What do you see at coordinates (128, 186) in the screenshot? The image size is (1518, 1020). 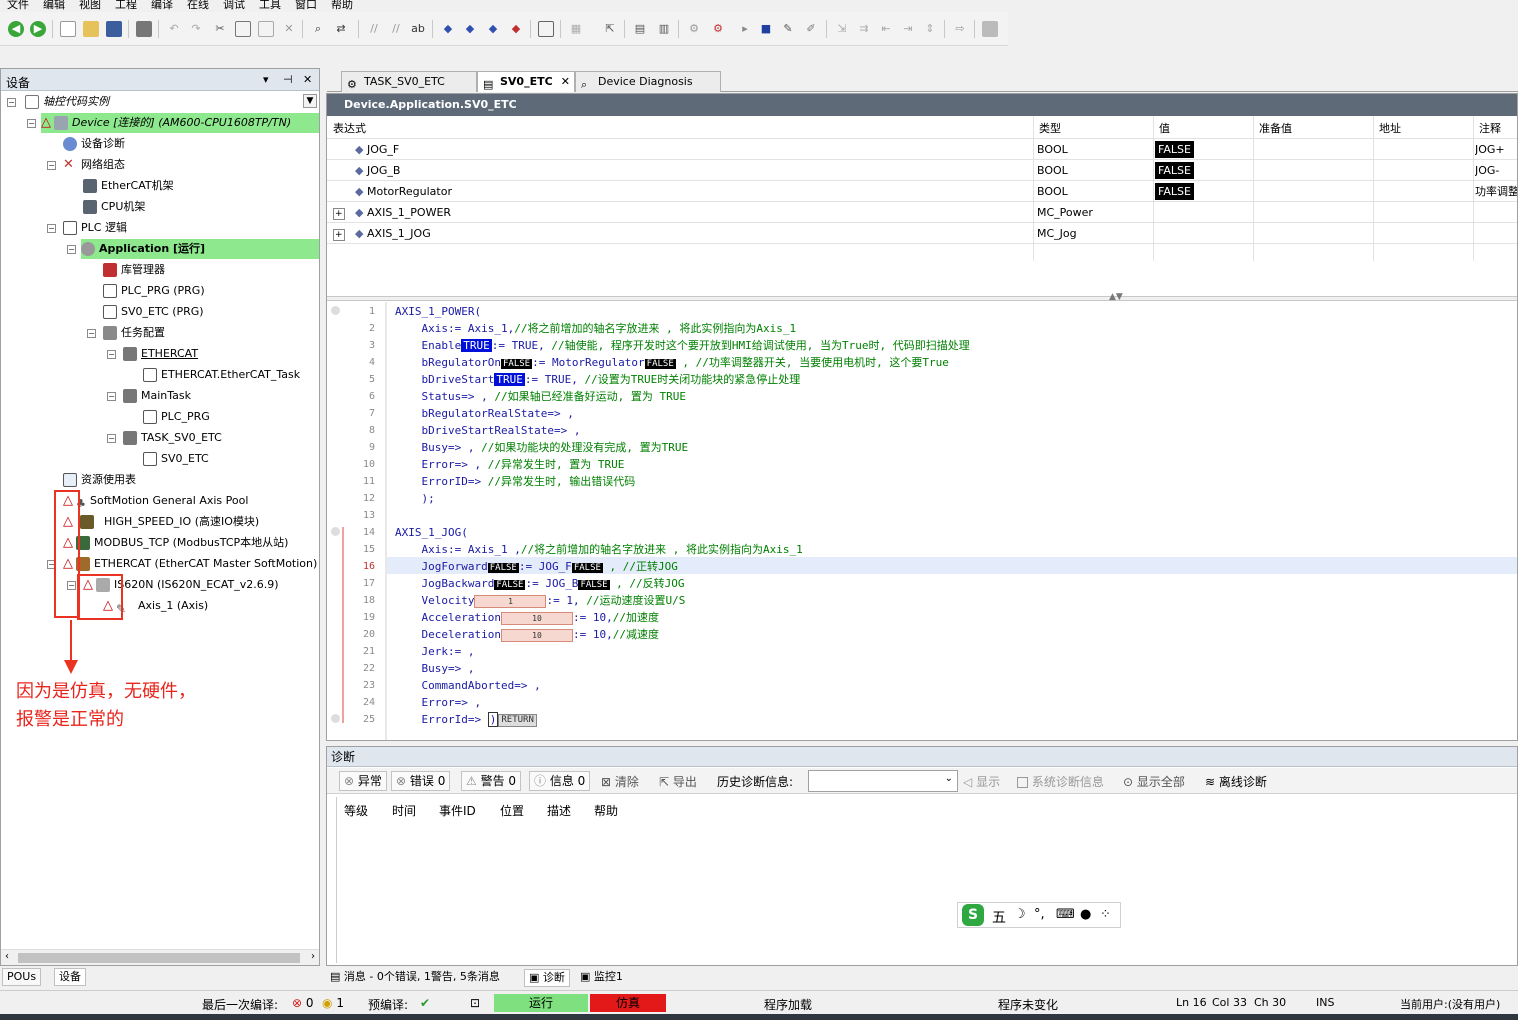 I see `tree-ethercat-rack: EtherCAT机架` at bounding box center [128, 186].